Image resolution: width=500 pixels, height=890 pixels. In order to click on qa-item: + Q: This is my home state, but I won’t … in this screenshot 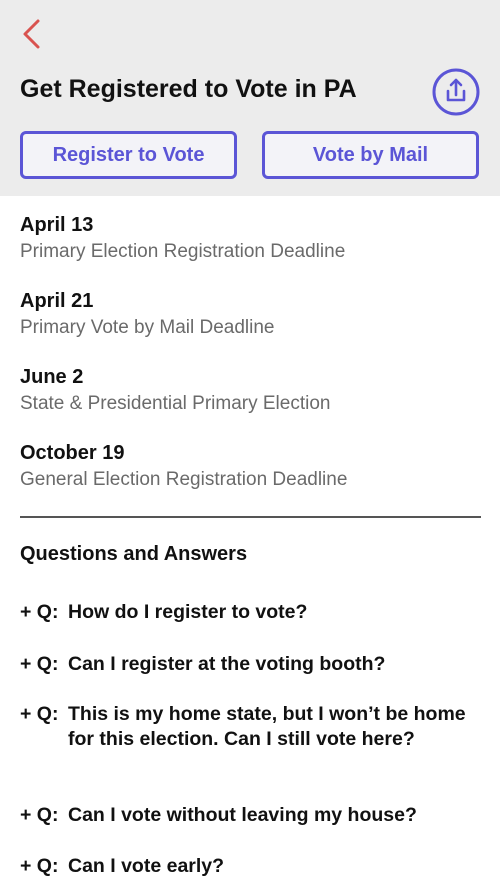, I will do `click(250, 752)`.